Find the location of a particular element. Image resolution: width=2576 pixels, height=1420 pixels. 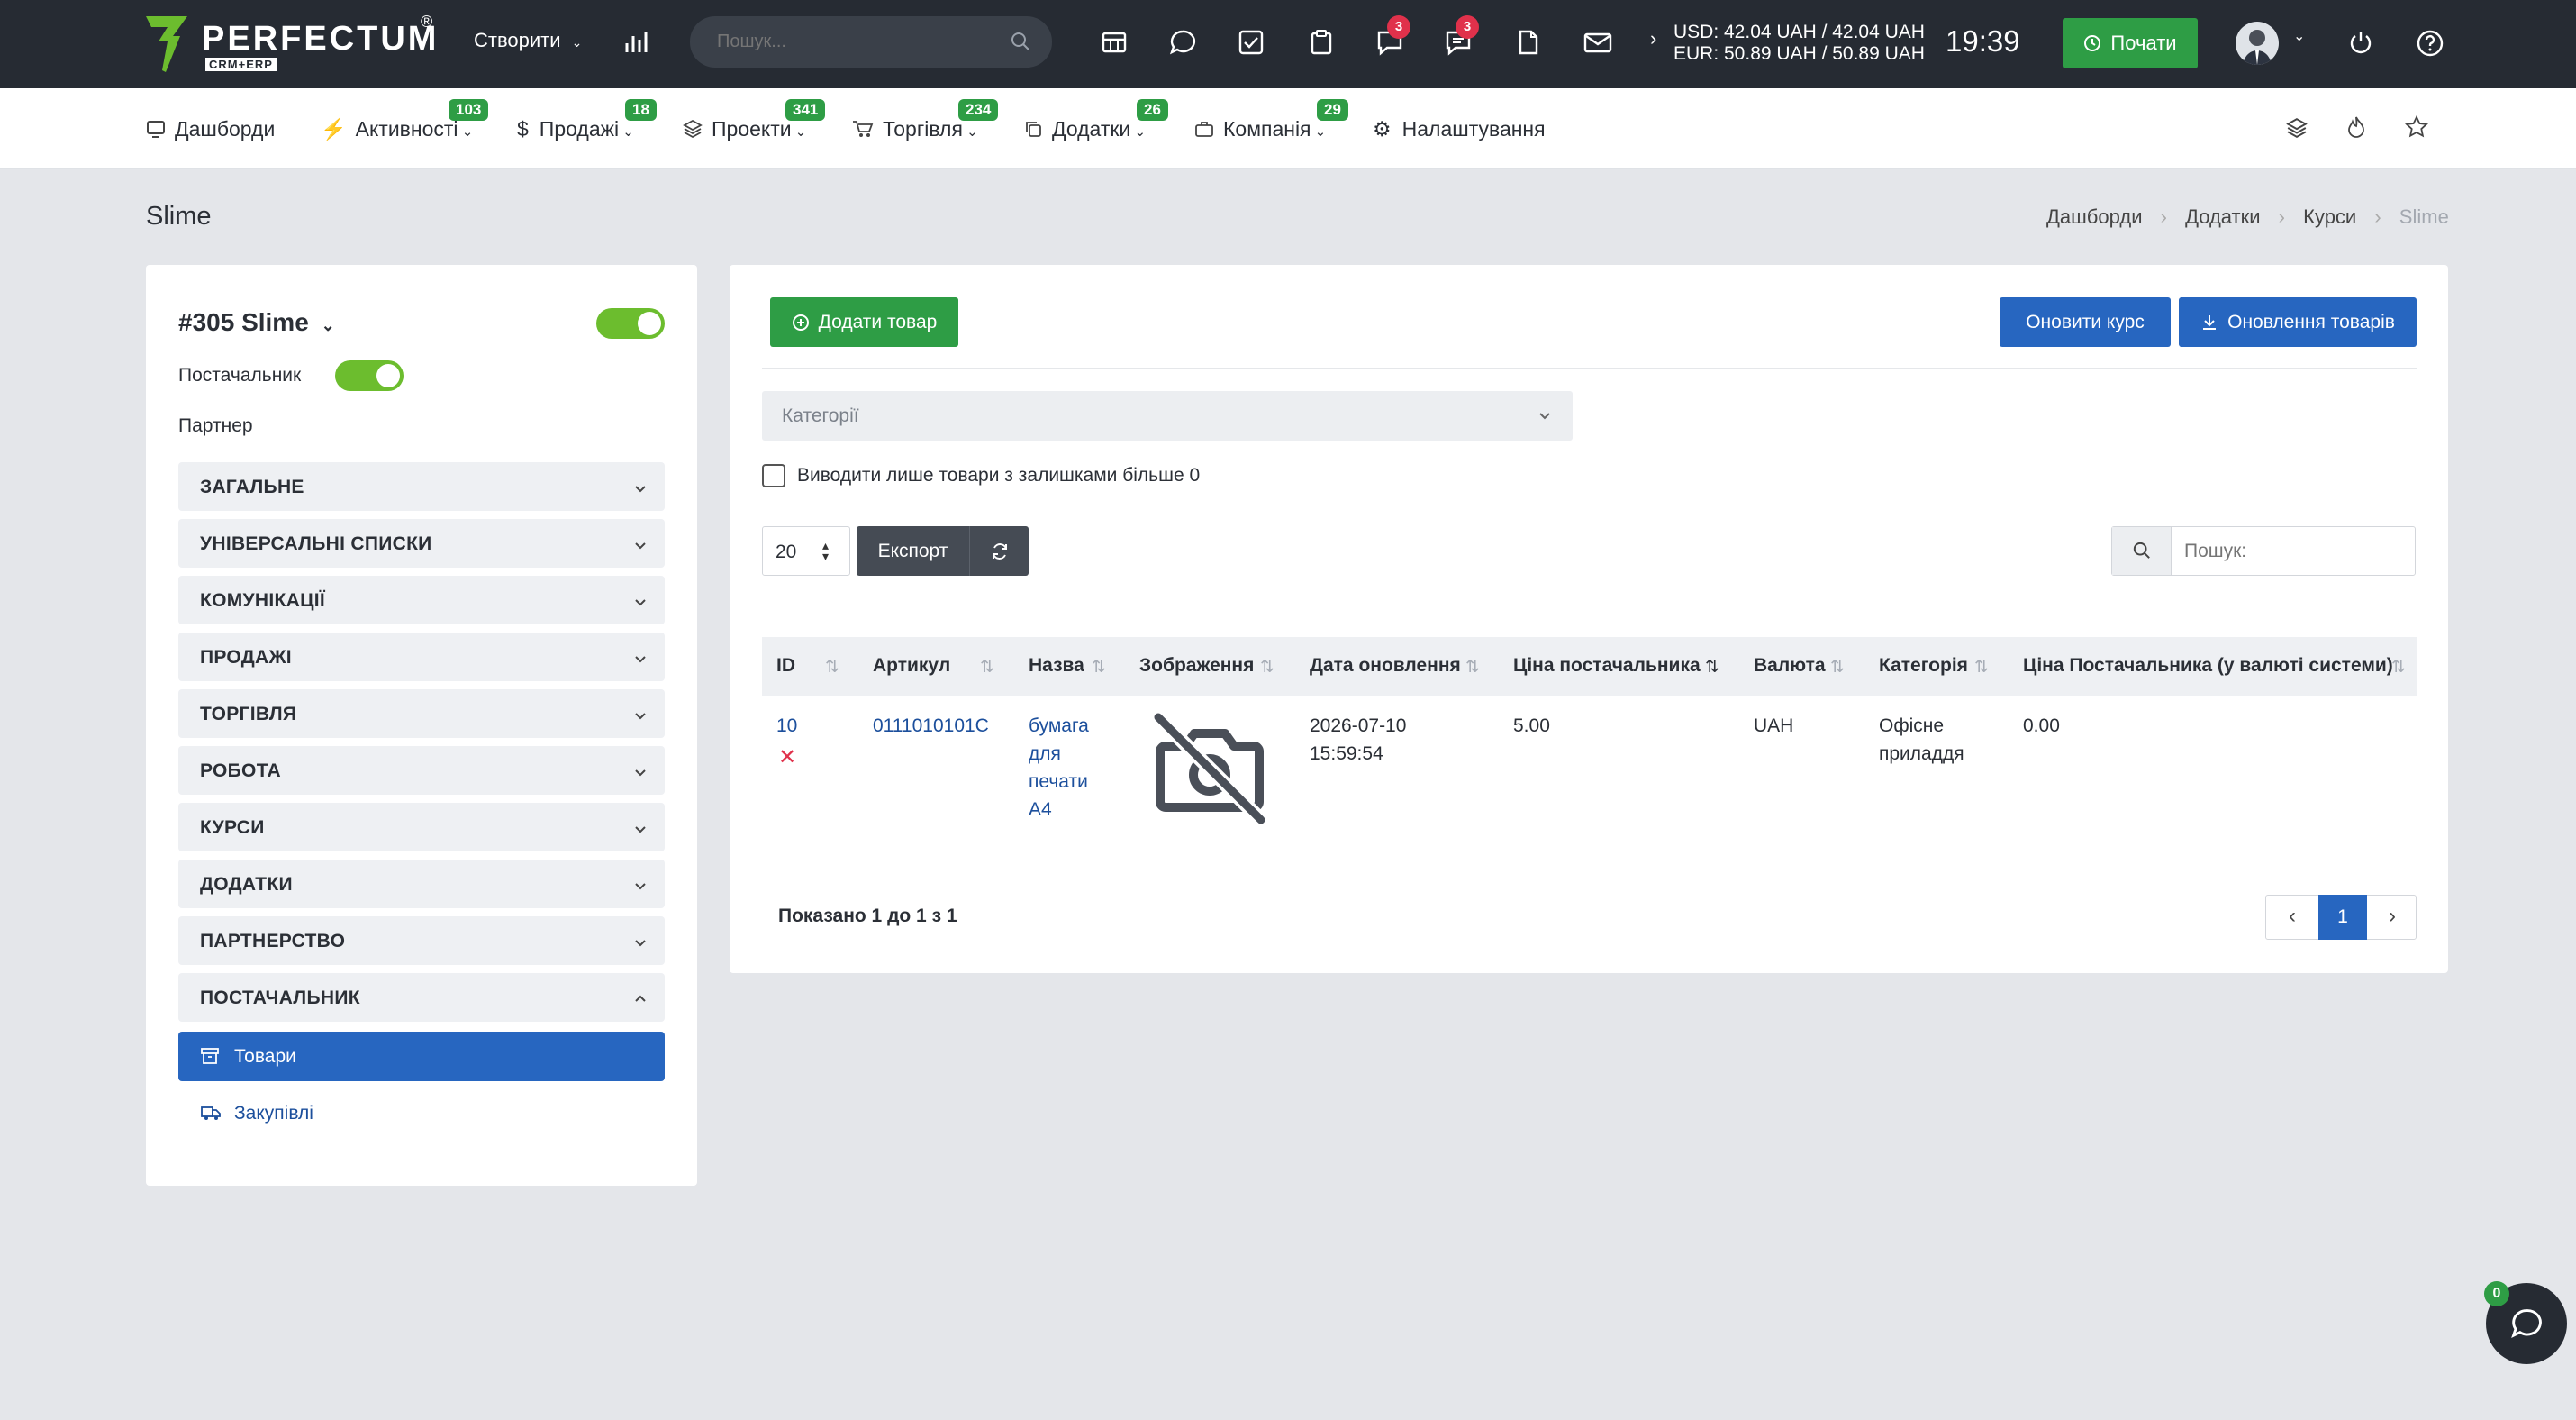

help-icon is located at coordinates (2430, 43).